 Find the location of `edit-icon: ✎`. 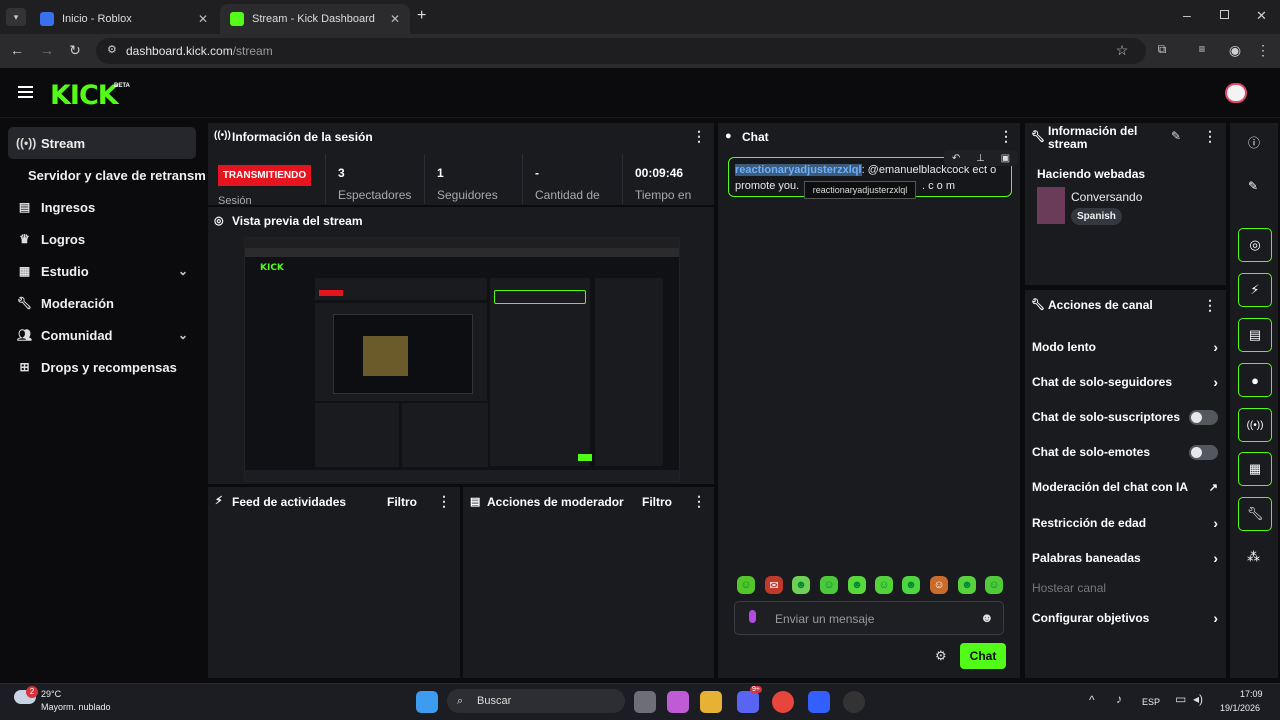

edit-icon: ✎ is located at coordinates (1253, 186).